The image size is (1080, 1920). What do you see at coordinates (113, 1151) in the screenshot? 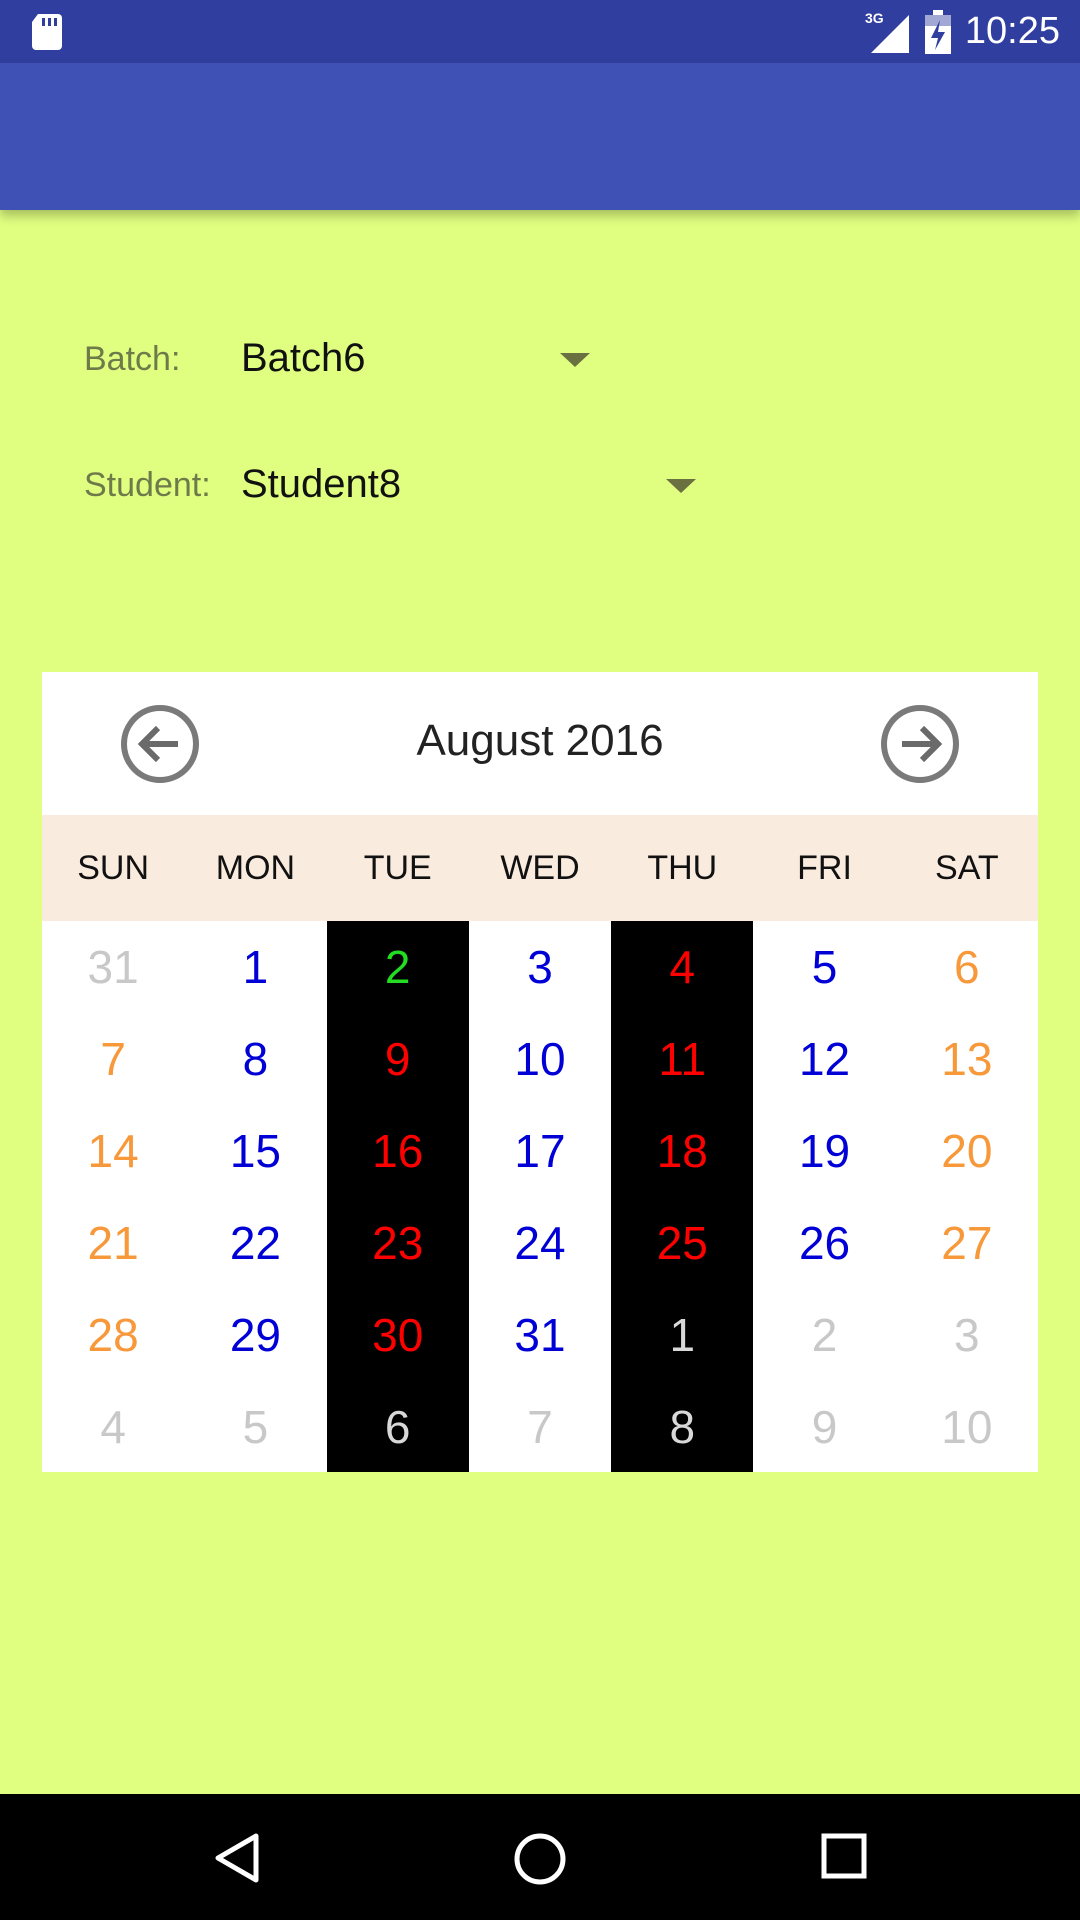
I see `day-cell: 14` at bounding box center [113, 1151].